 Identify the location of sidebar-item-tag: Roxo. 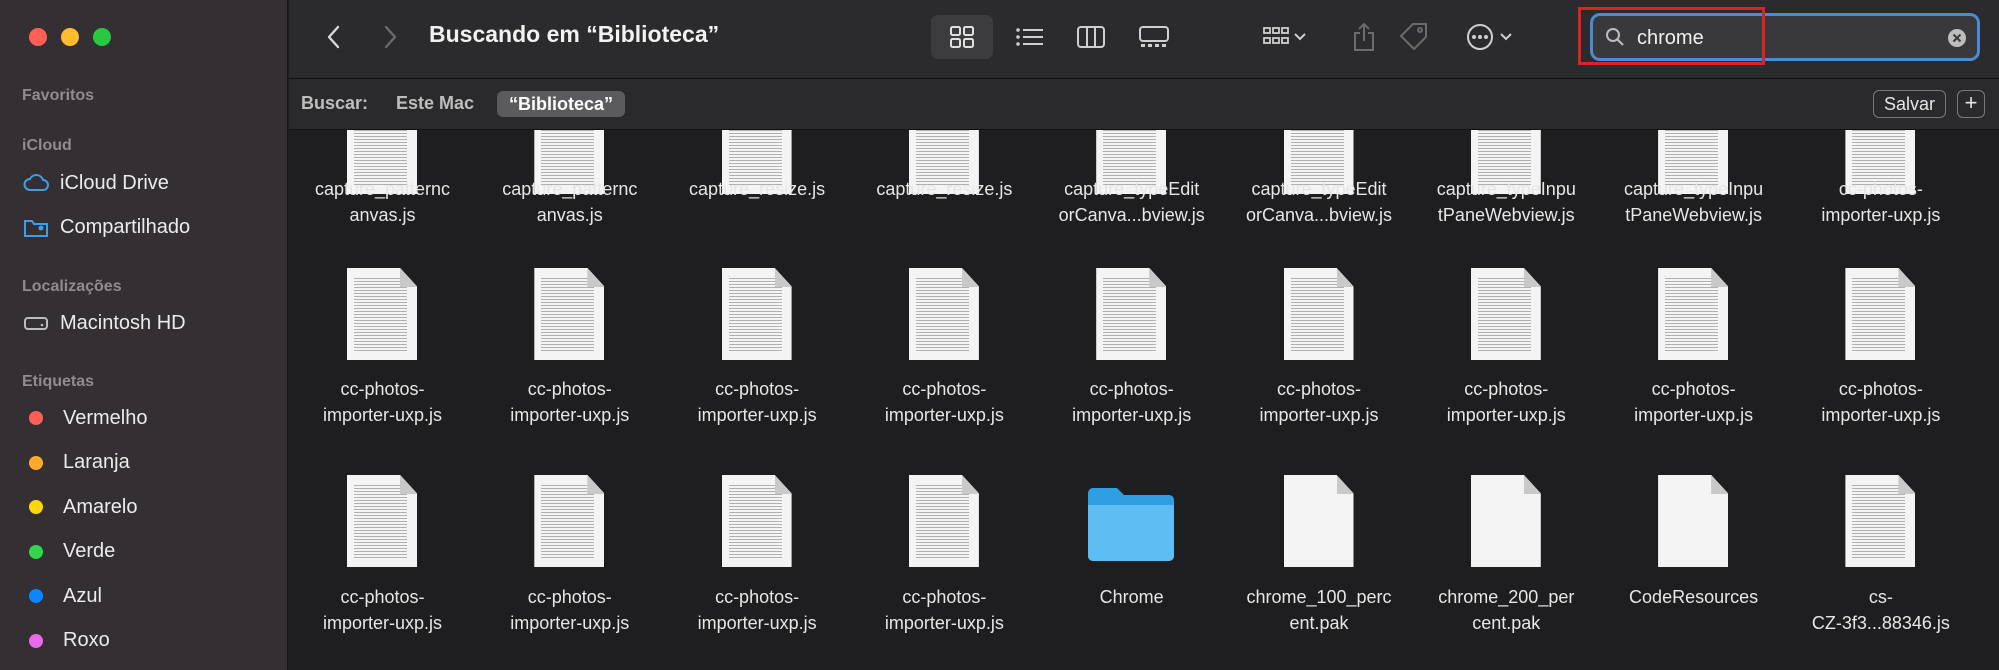
(66, 641).